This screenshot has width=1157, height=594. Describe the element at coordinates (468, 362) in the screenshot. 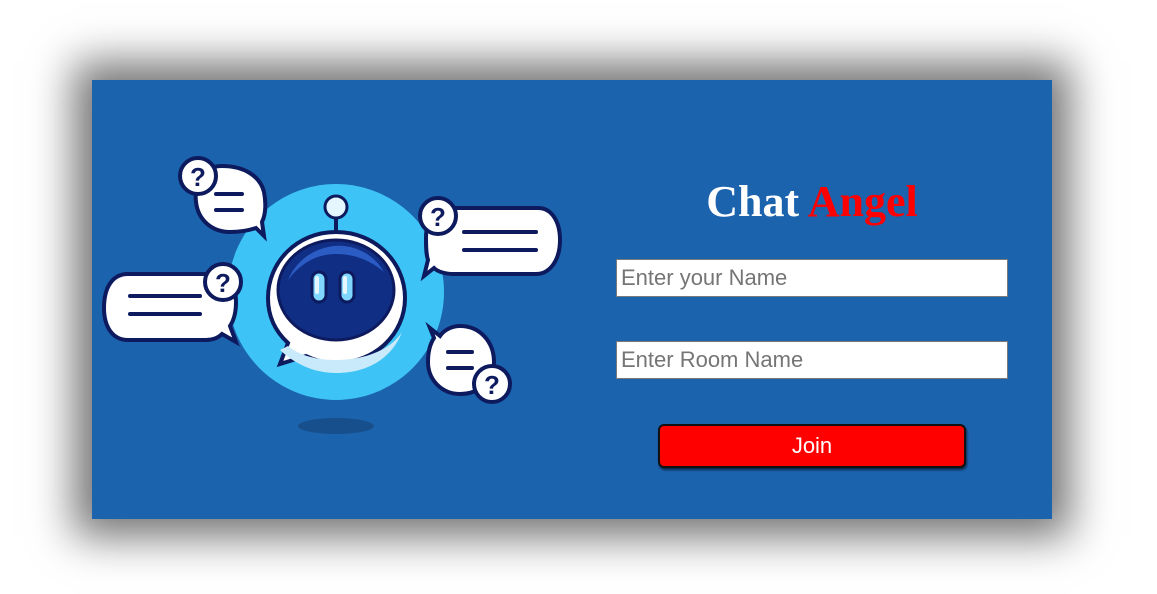

I see `speech-bubble-bottom-right: ?` at that location.